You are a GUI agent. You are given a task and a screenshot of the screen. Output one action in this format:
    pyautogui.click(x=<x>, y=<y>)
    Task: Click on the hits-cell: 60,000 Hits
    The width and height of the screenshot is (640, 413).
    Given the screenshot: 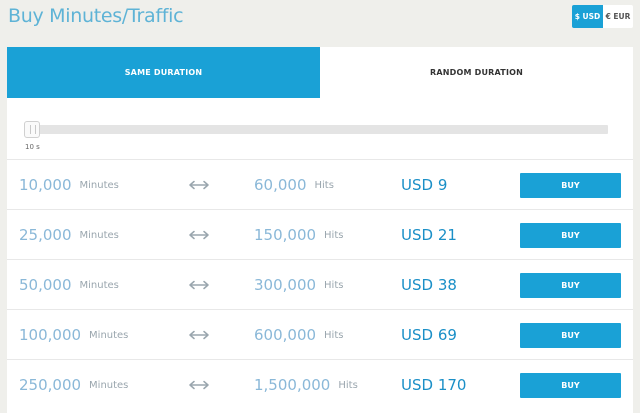 What is the action you would take?
    pyautogui.click(x=294, y=185)
    